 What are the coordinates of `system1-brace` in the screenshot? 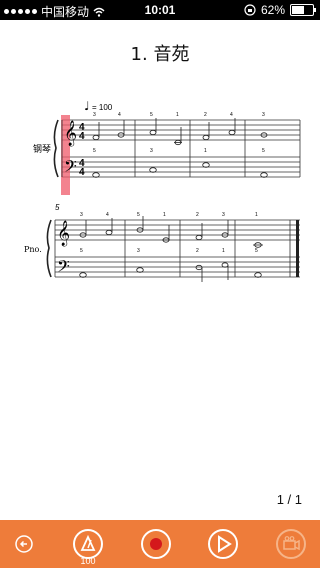 It's located at (56, 148).